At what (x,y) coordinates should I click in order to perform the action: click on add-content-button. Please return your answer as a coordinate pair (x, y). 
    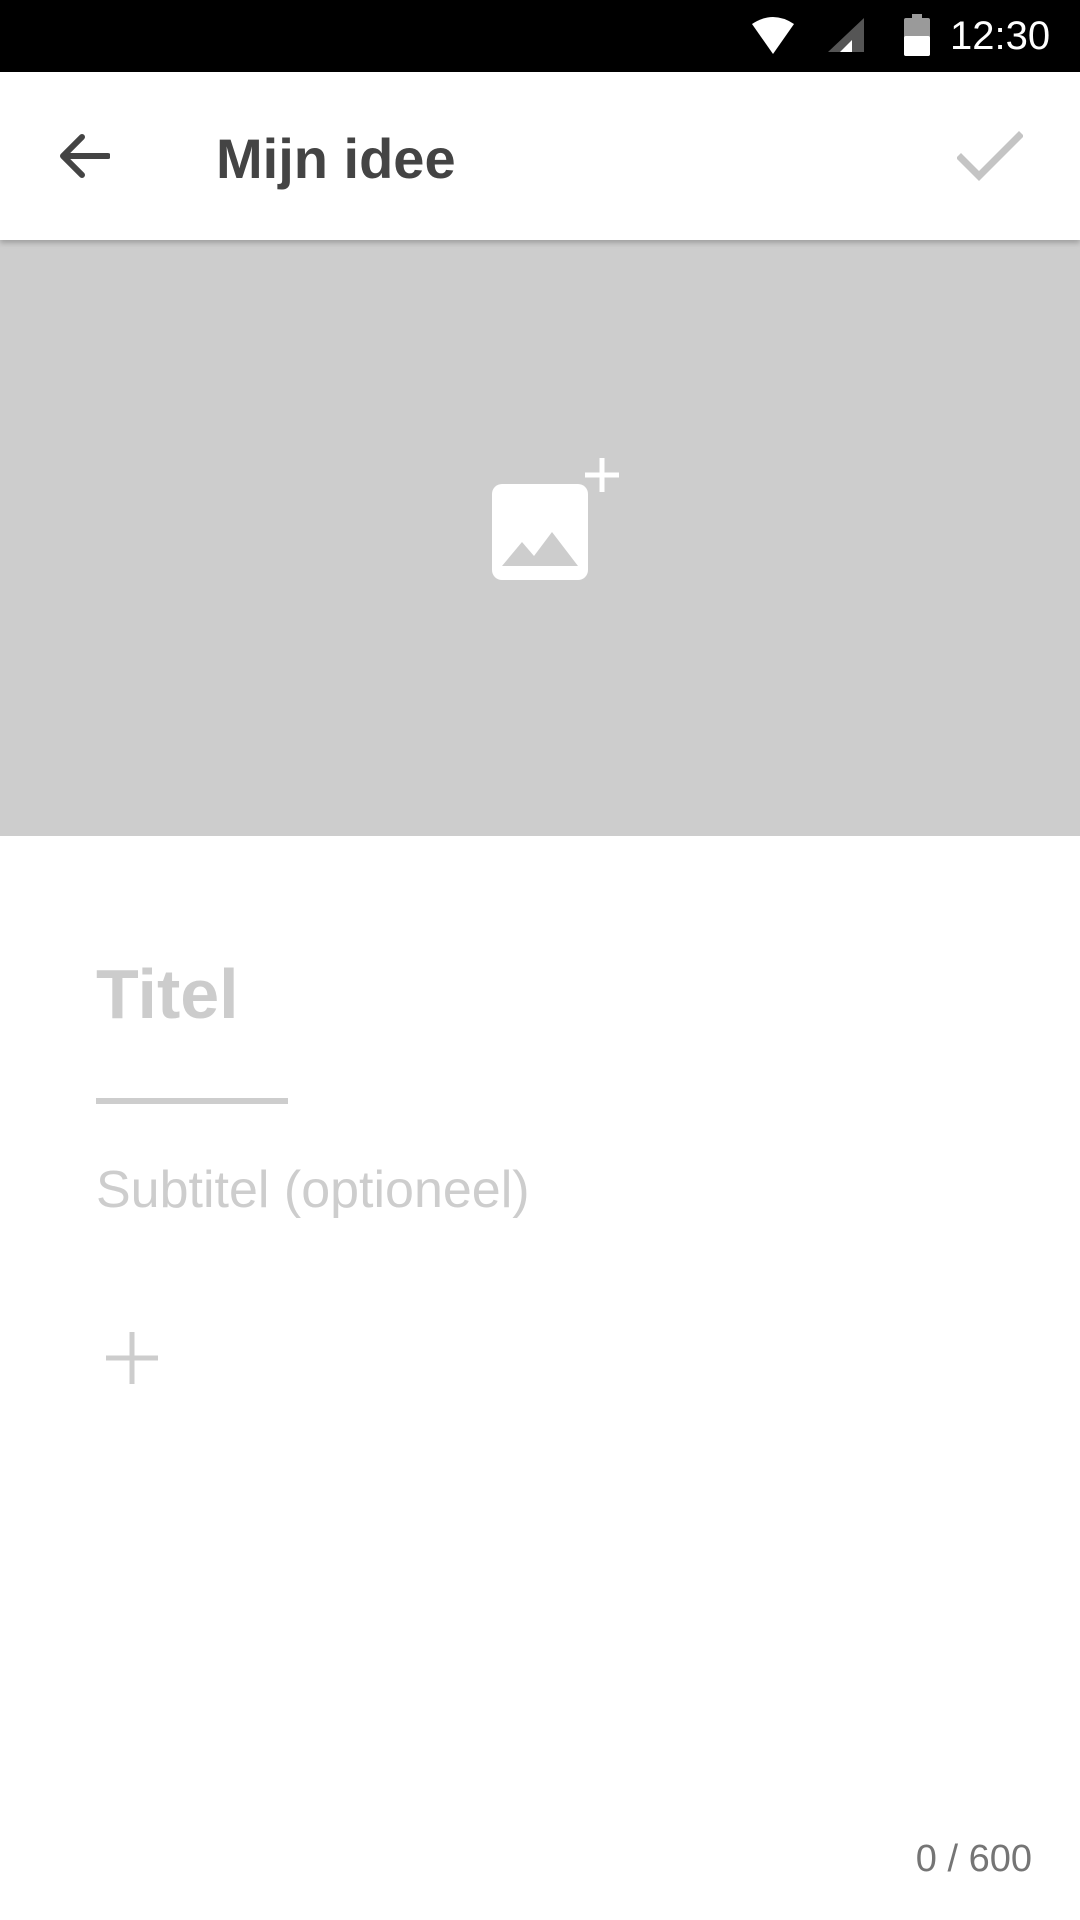
    Looking at the image, I should click on (132, 1358).